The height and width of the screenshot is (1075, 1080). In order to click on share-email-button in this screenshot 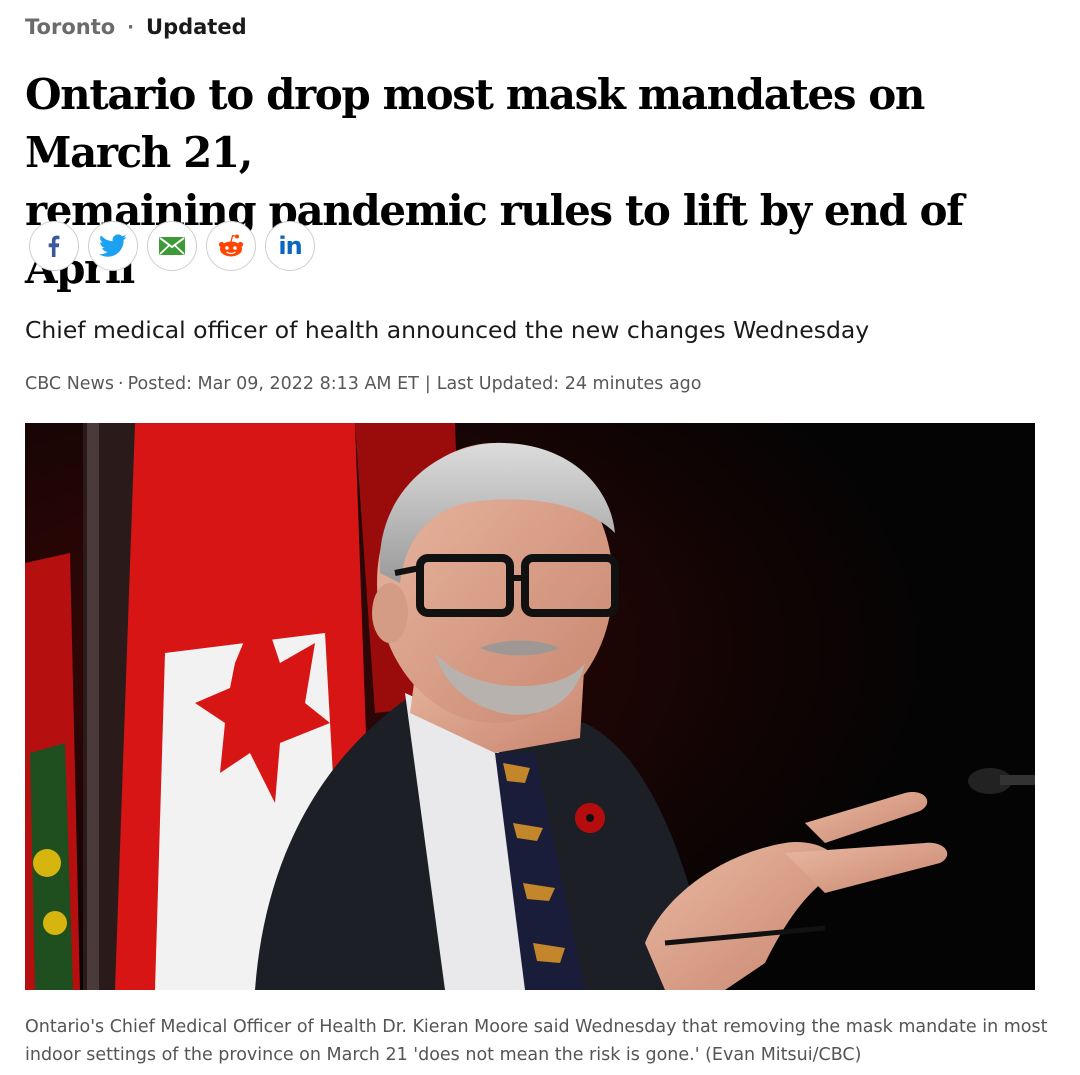, I will do `click(172, 246)`.